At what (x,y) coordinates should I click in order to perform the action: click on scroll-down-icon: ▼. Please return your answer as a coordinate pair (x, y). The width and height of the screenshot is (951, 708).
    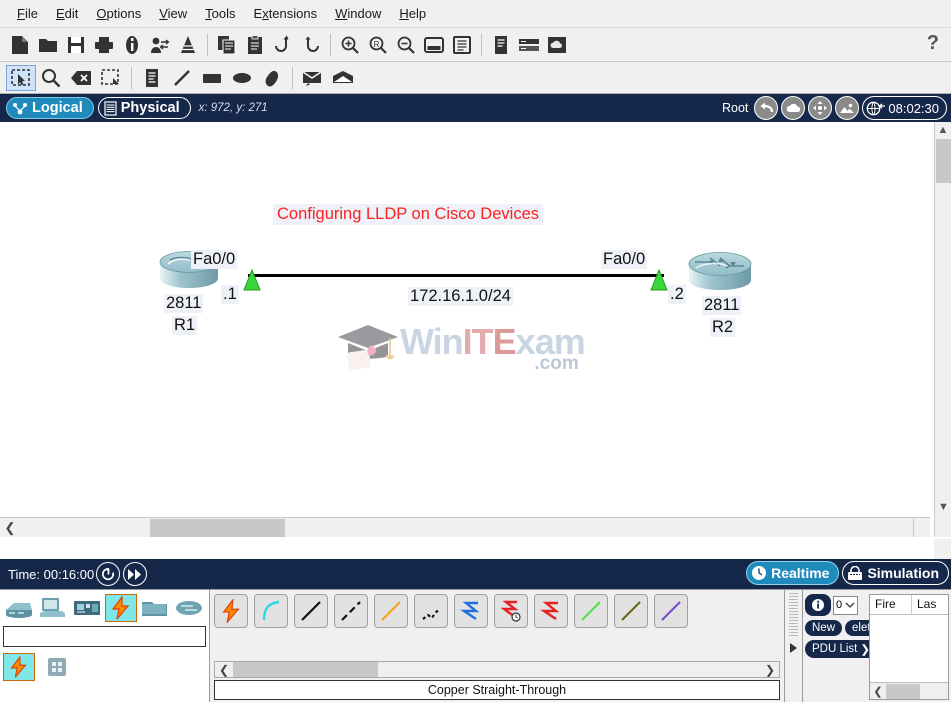
    Looking at the image, I should click on (943, 507).